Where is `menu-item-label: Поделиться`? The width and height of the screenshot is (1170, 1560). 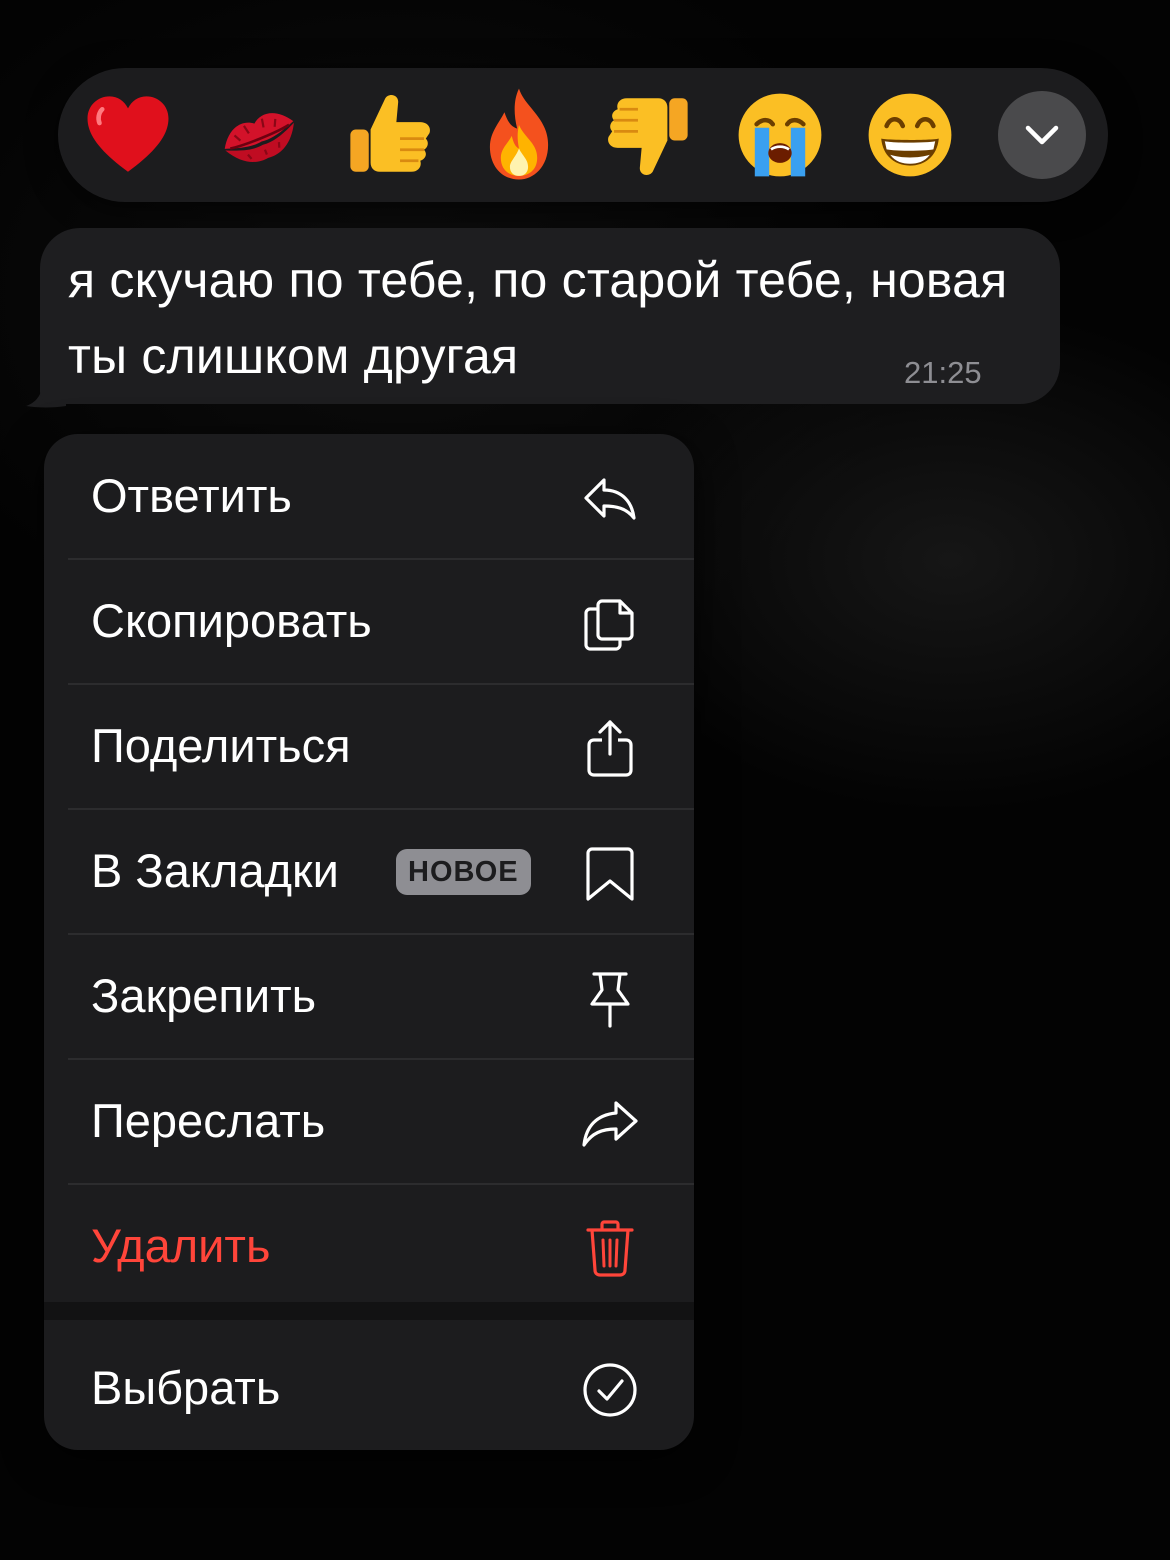 menu-item-label: Поделиться is located at coordinates (221, 745).